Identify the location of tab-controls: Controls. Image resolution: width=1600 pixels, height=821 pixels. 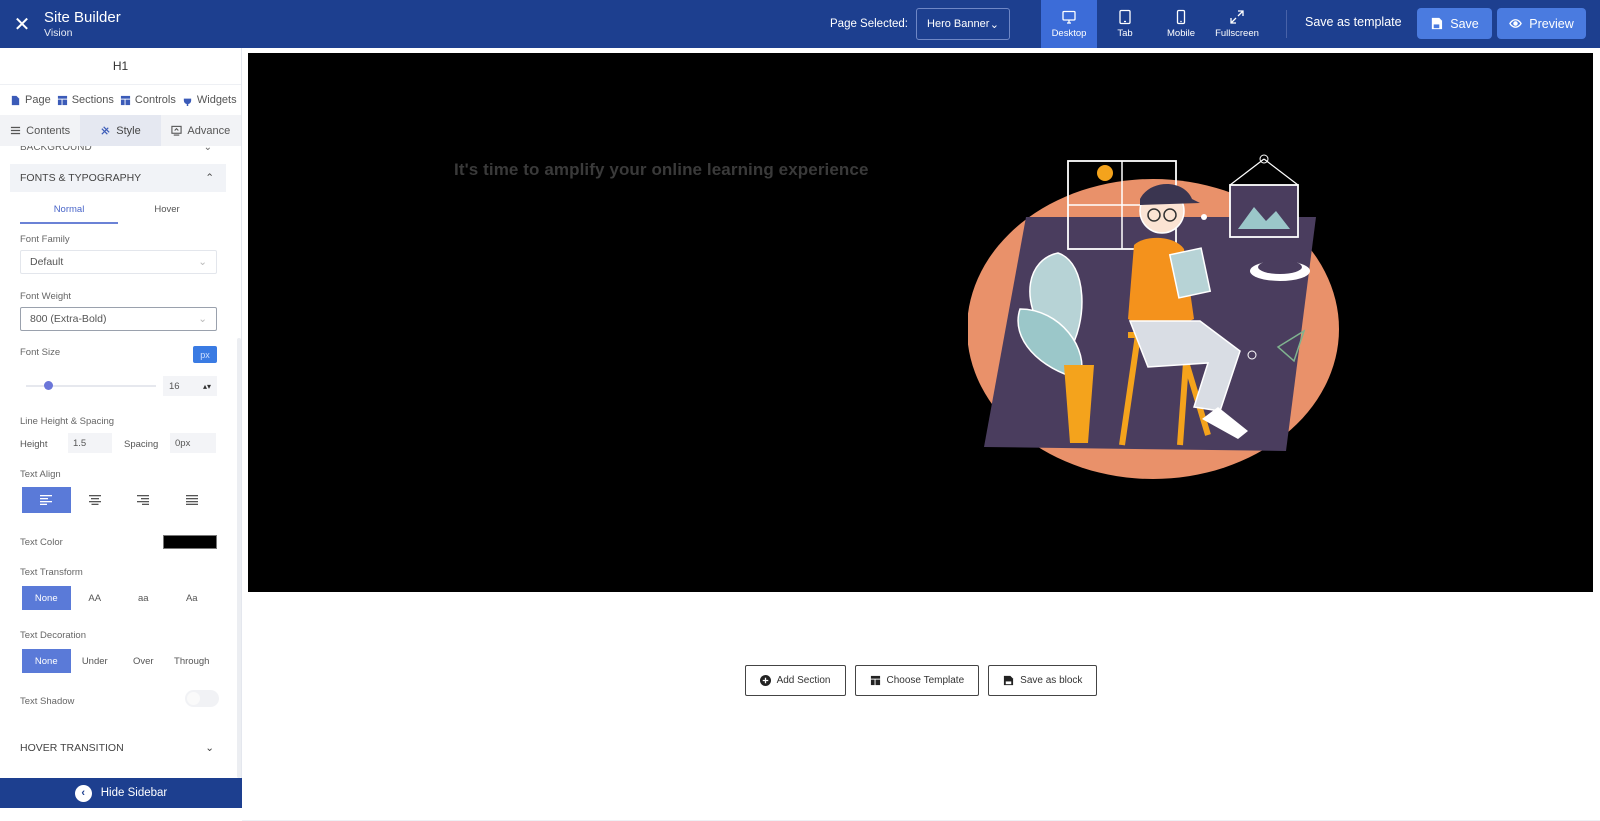
(148, 100).